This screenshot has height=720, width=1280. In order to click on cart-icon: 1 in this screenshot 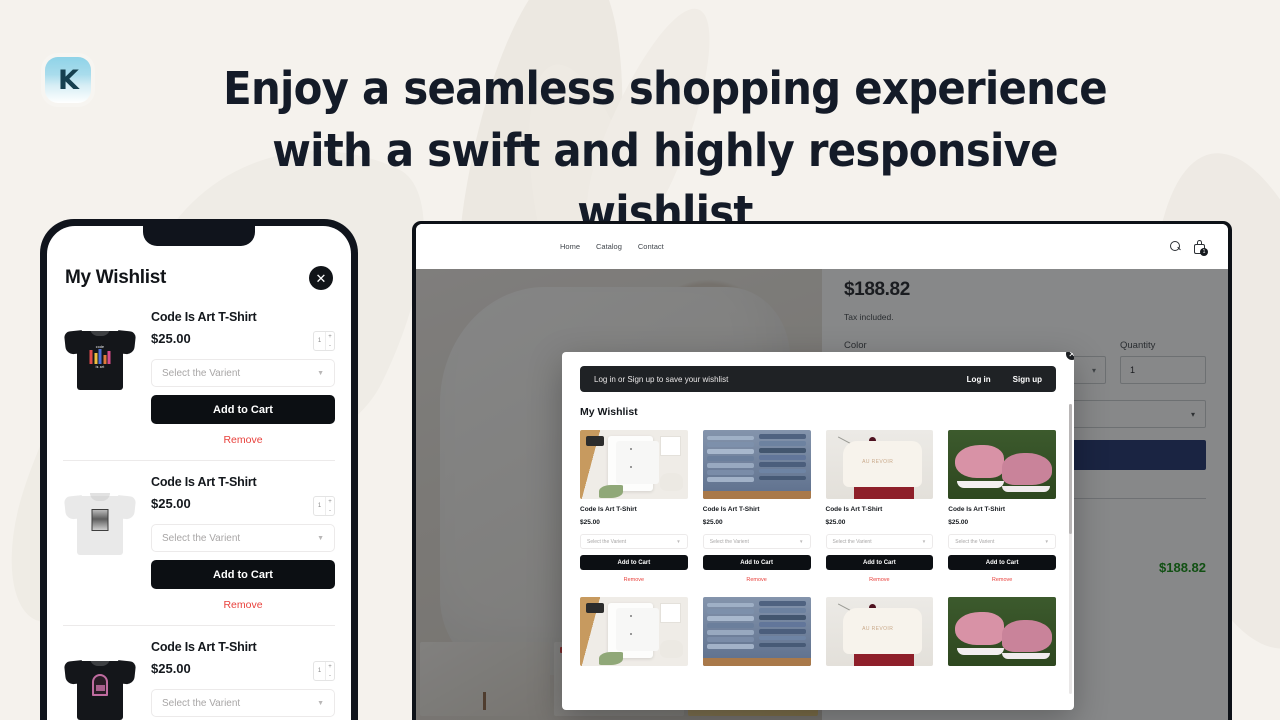, I will do `click(1200, 247)`.